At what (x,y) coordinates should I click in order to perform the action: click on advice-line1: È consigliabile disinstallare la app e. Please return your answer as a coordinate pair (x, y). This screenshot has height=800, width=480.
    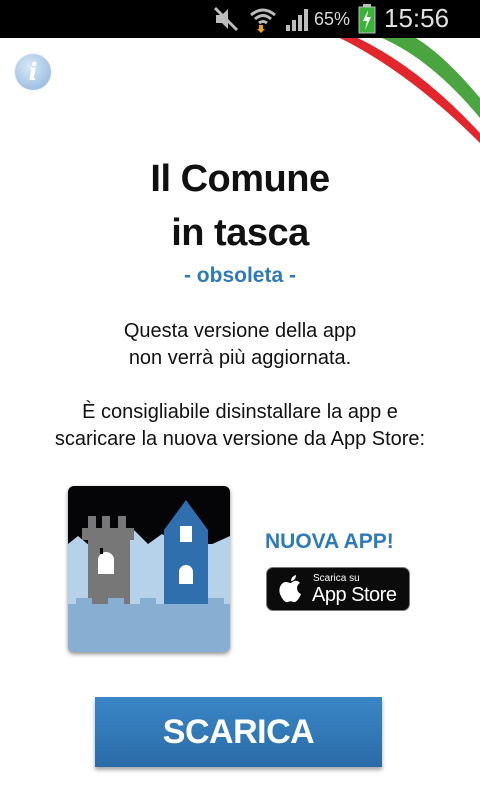
    Looking at the image, I should click on (240, 412).